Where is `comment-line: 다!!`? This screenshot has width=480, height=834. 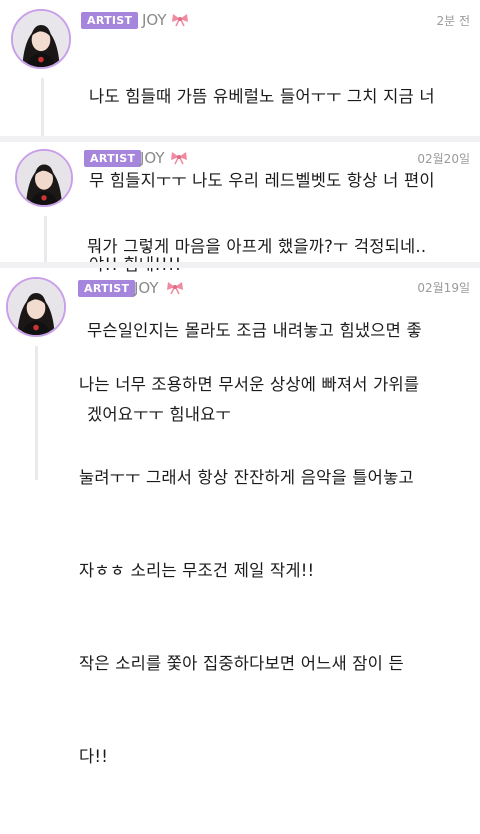
comment-line: 다!! is located at coordinates (94, 756).